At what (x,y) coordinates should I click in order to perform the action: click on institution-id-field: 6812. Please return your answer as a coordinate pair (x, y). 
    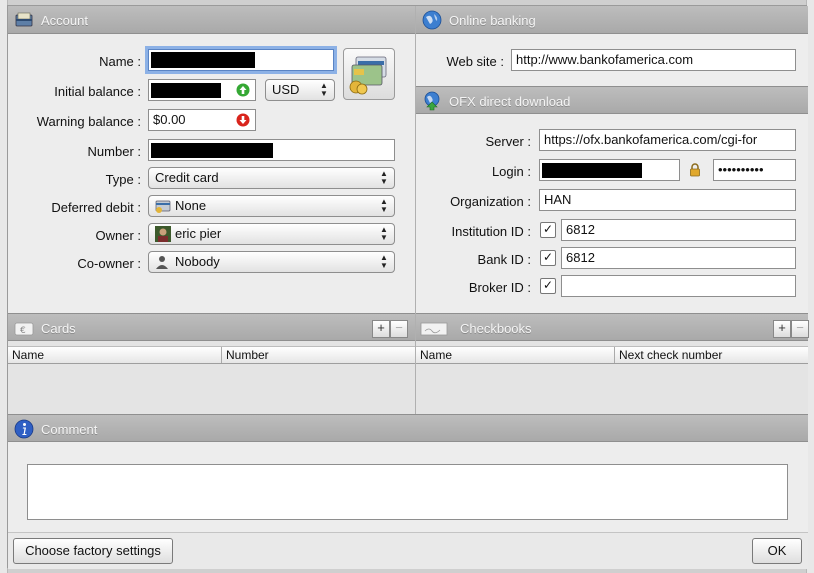
    Looking at the image, I should click on (678, 230).